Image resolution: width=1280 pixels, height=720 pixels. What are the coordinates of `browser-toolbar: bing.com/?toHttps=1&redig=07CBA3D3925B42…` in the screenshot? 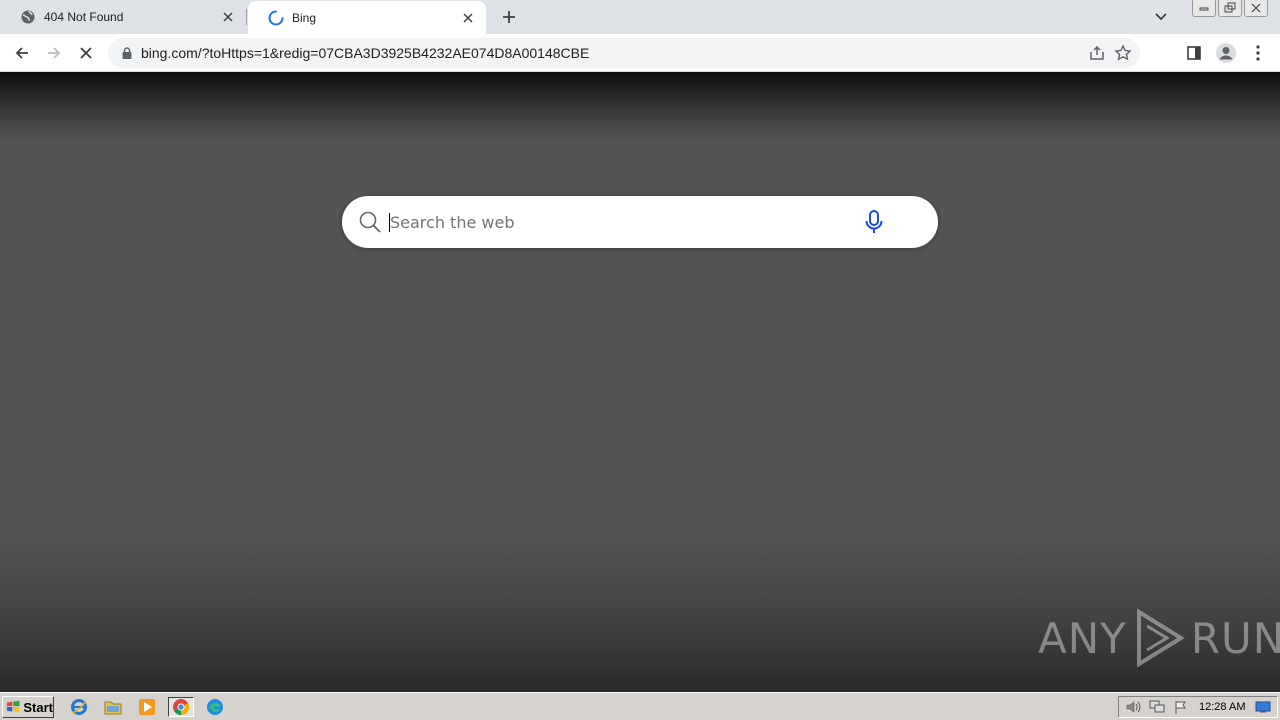 It's located at (640, 53).